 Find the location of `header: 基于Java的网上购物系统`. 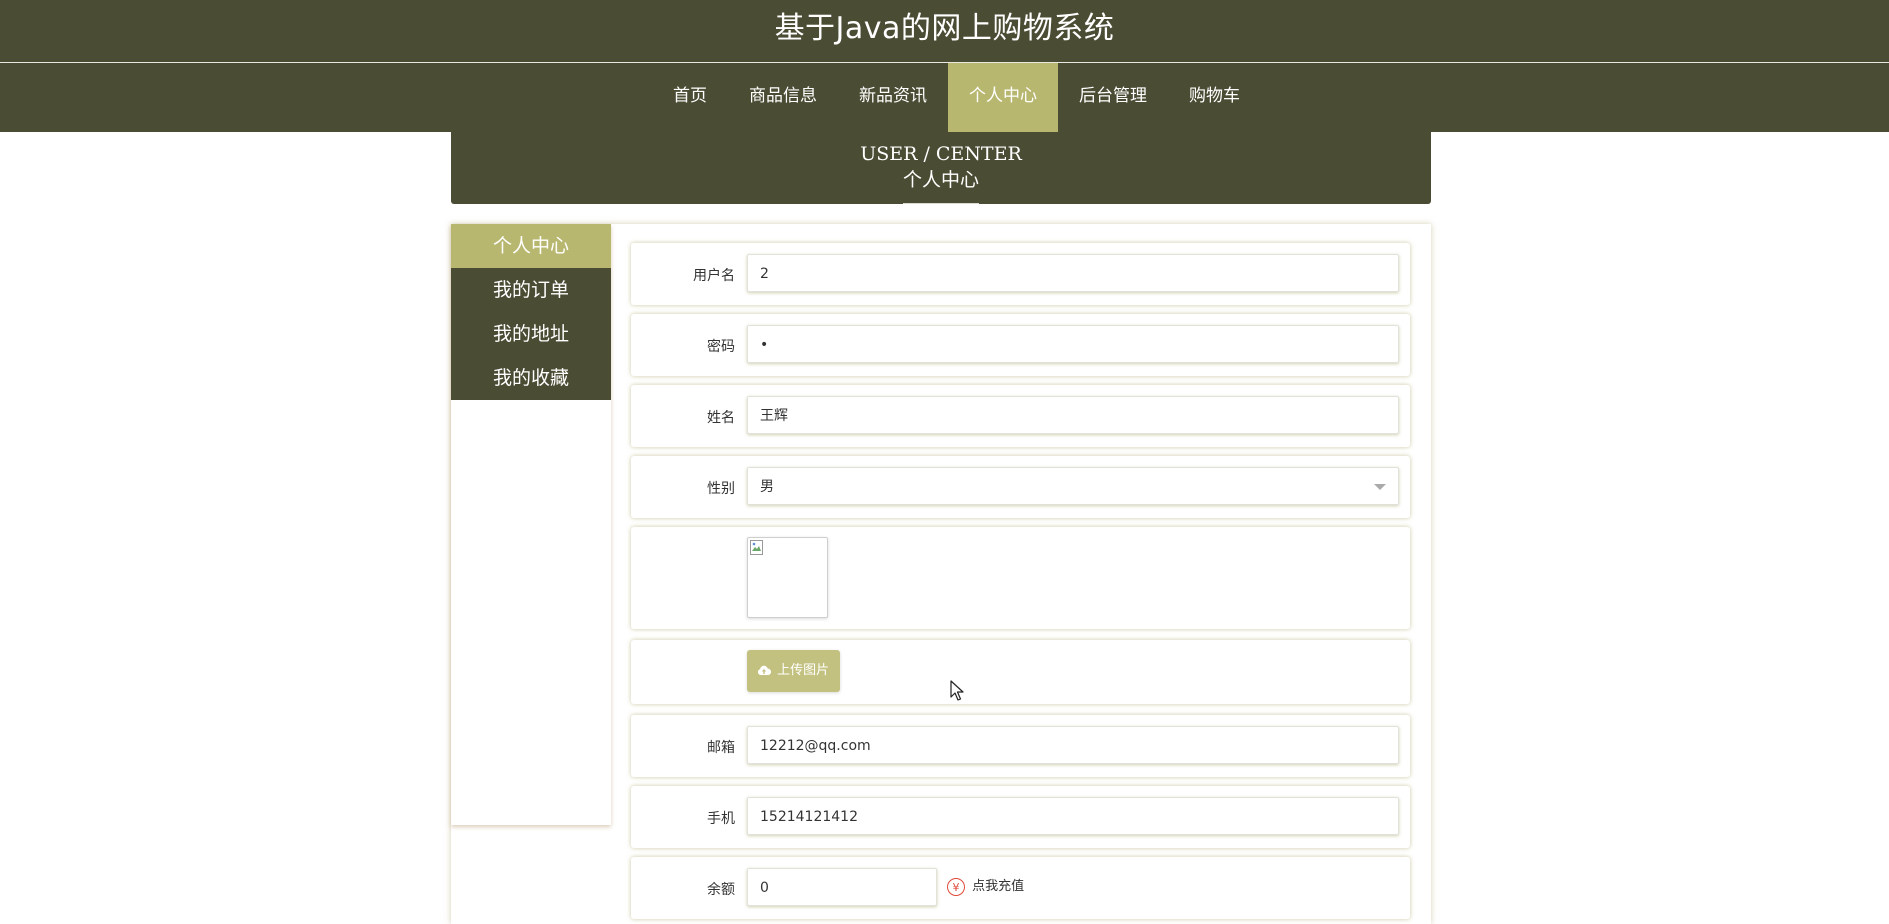

header: 基于Java的网上购物系统 is located at coordinates (944, 31).